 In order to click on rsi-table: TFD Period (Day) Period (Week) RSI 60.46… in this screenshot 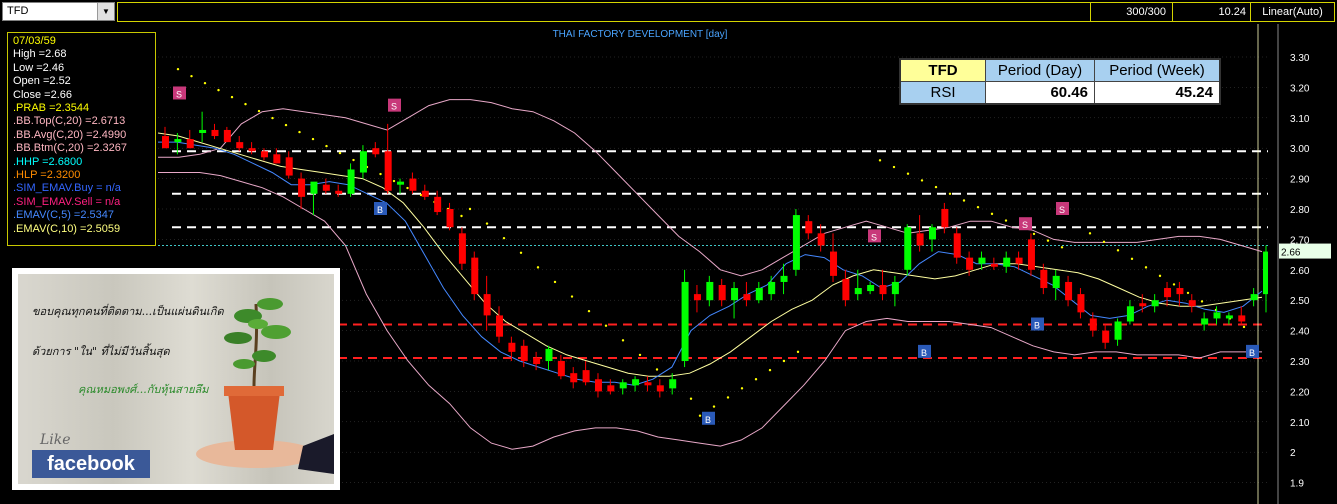, I will do `click(1060, 81)`.